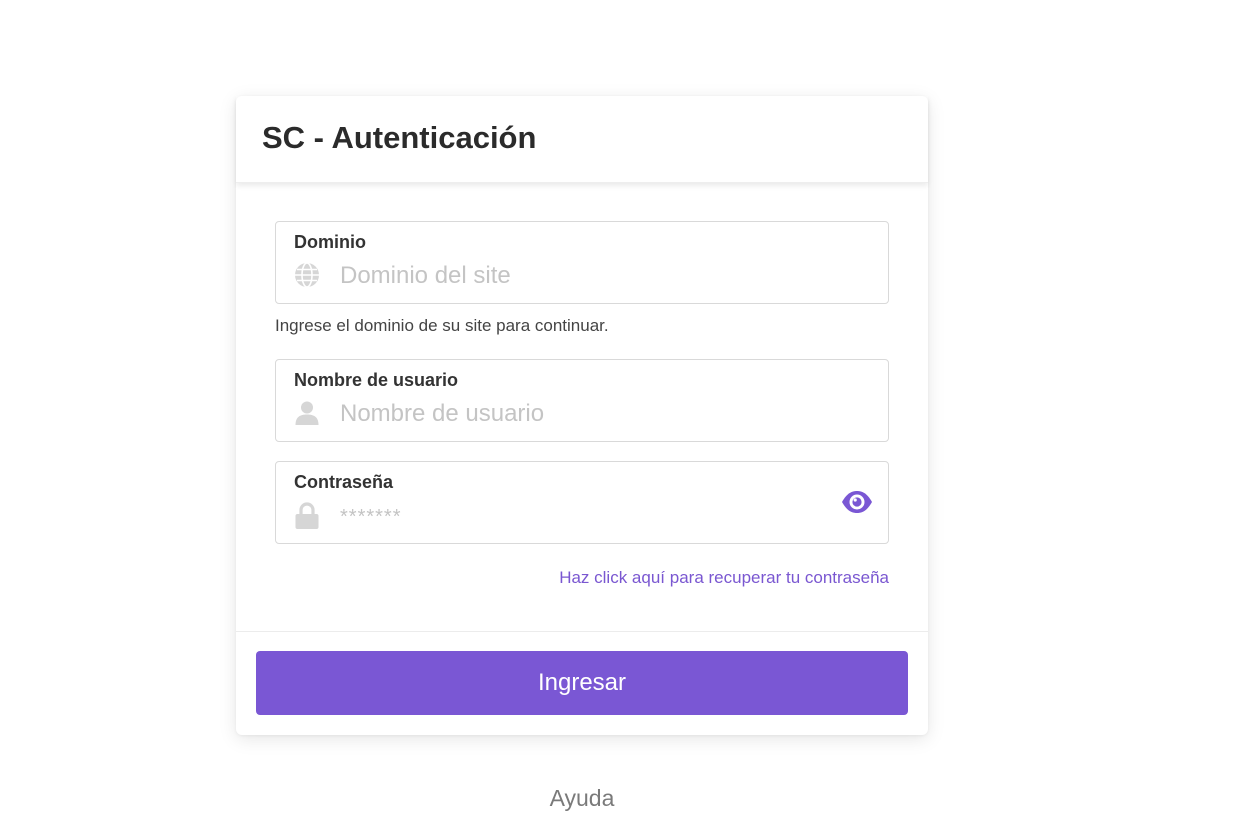  Describe the element at coordinates (307, 275) in the screenshot. I see `globe-icon` at that location.